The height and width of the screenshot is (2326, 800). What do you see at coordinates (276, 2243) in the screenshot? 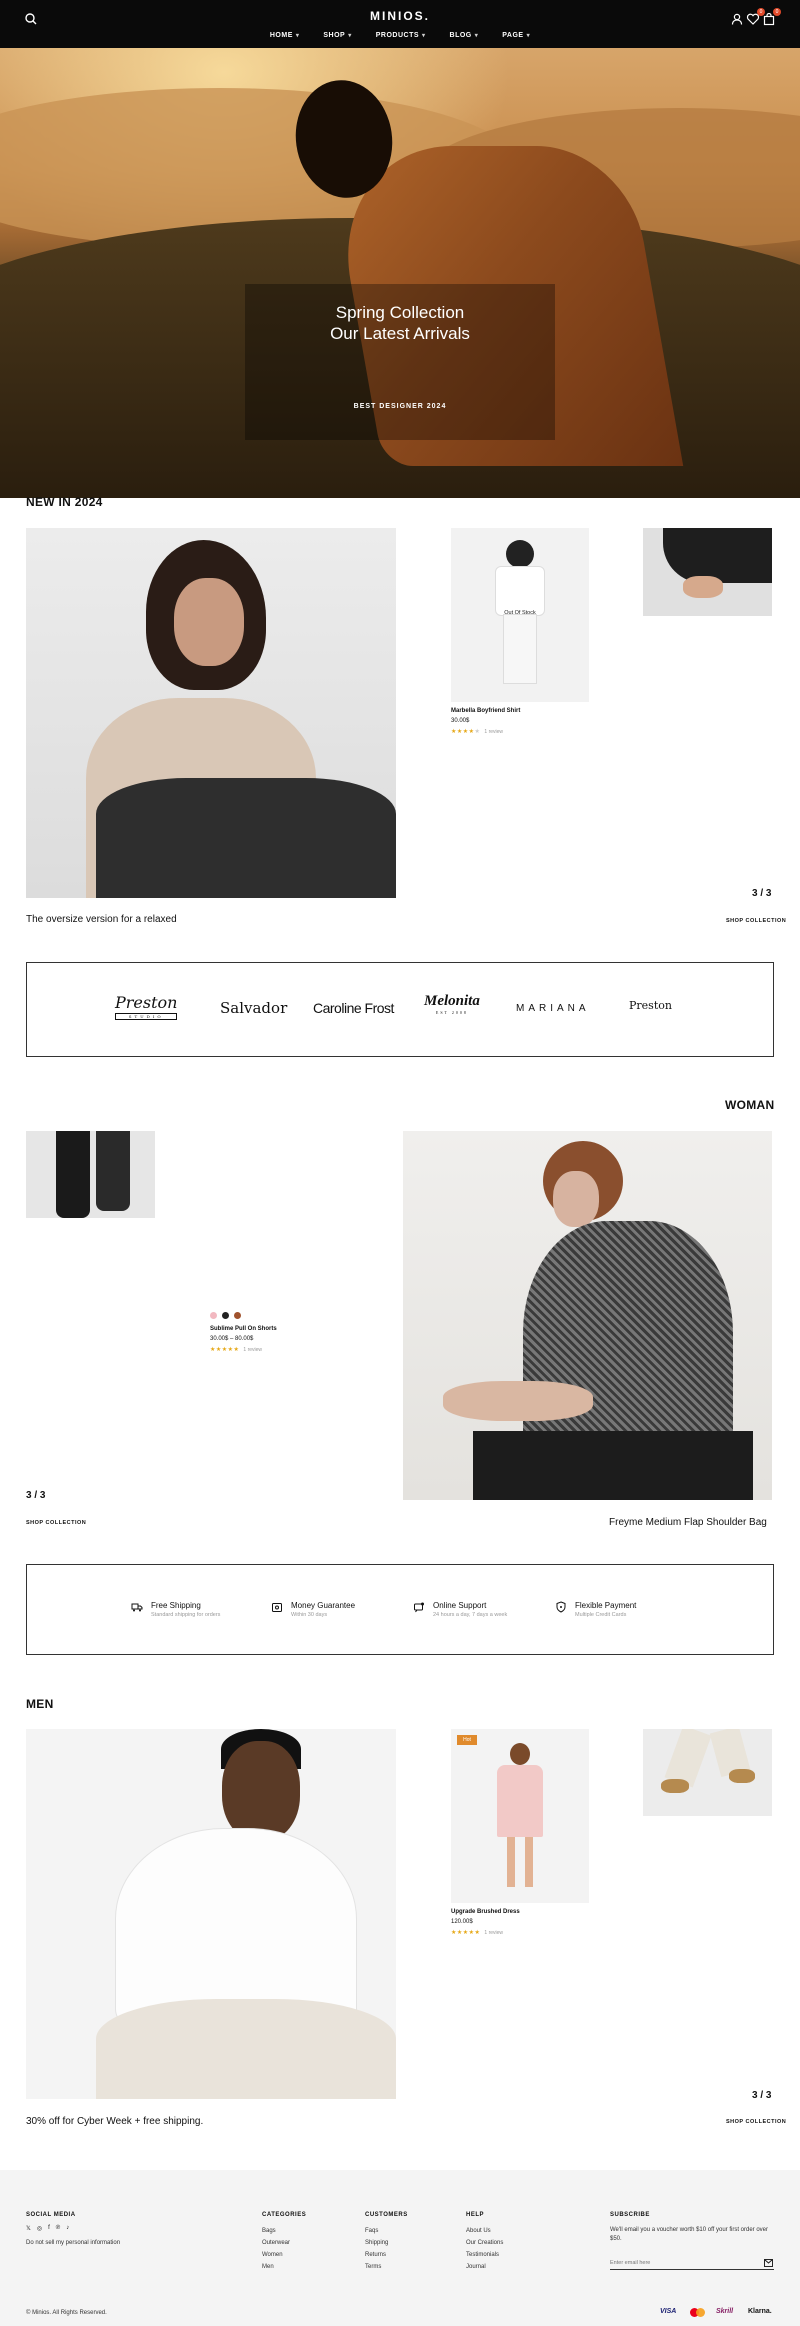
I see `footer-link: Outerwear` at bounding box center [276, 2243].